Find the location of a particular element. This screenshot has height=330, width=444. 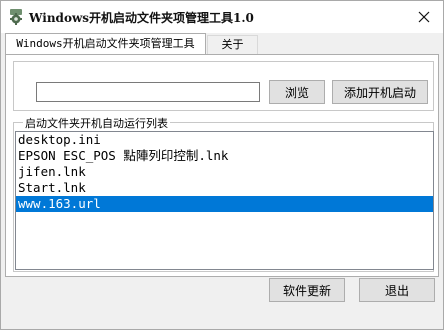

title-bar: Windows开机启动文件夹项管理工具1.0 is located at coordinates (222, 17).